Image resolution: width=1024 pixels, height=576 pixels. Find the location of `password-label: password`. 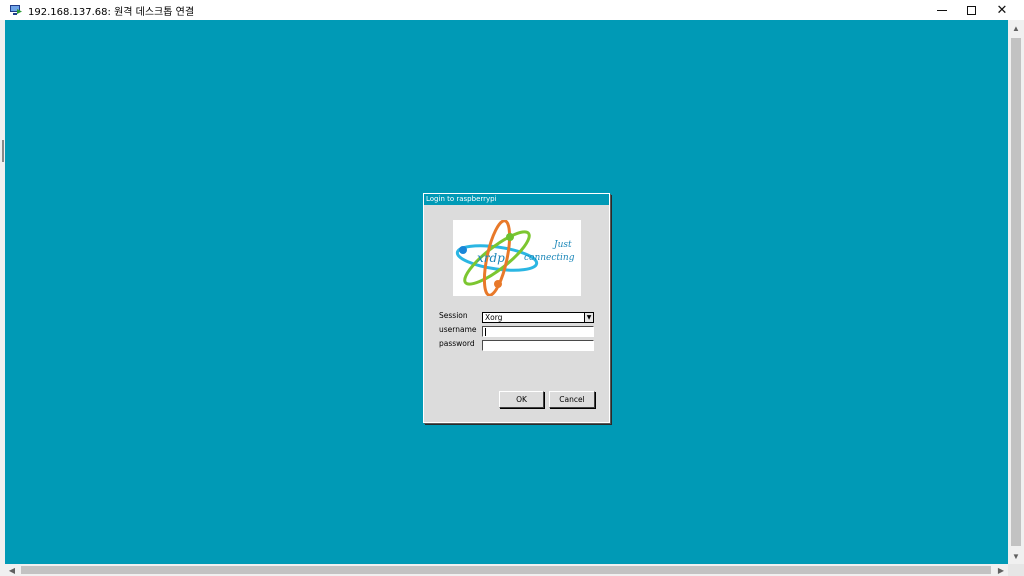

password-label: password is located at coordinates (457, 343).